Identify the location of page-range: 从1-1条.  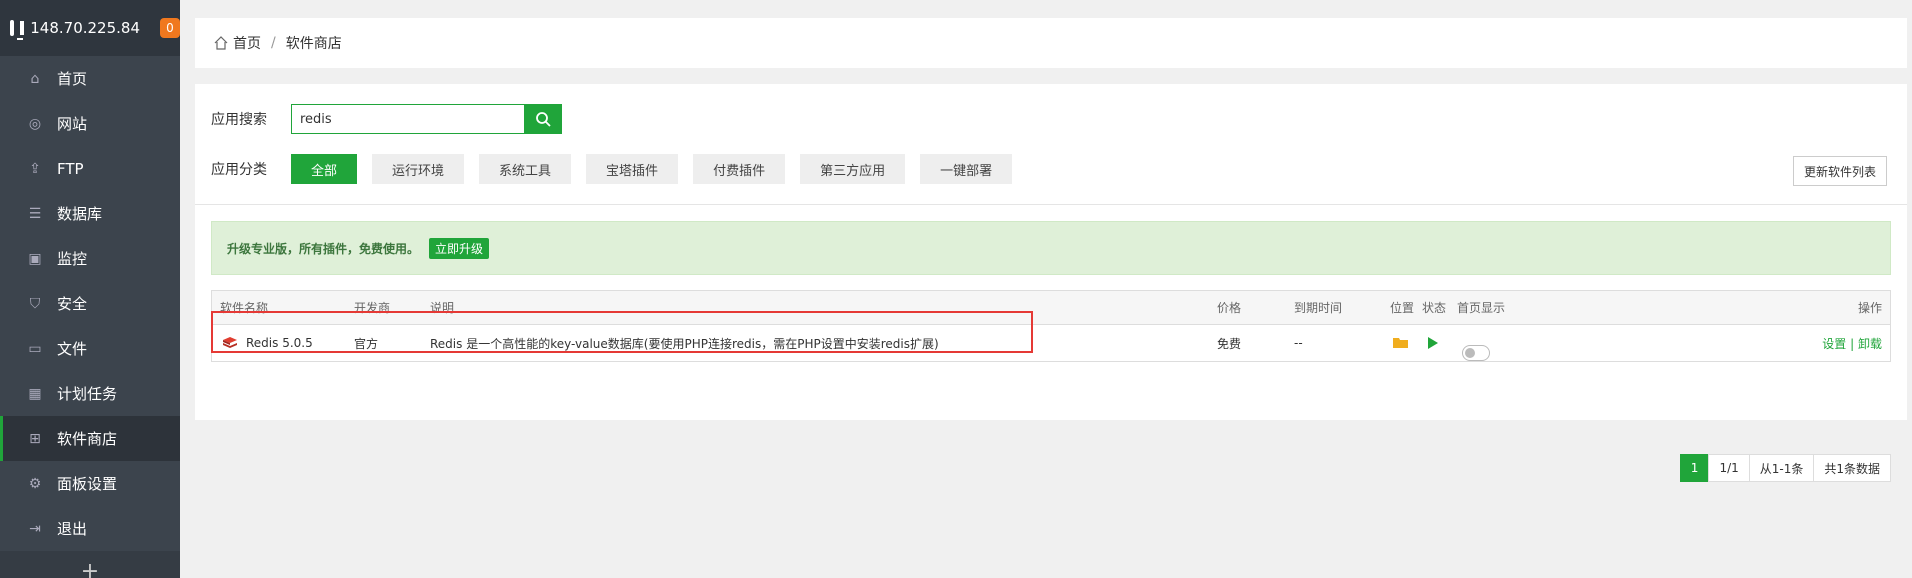
(1781, 468).